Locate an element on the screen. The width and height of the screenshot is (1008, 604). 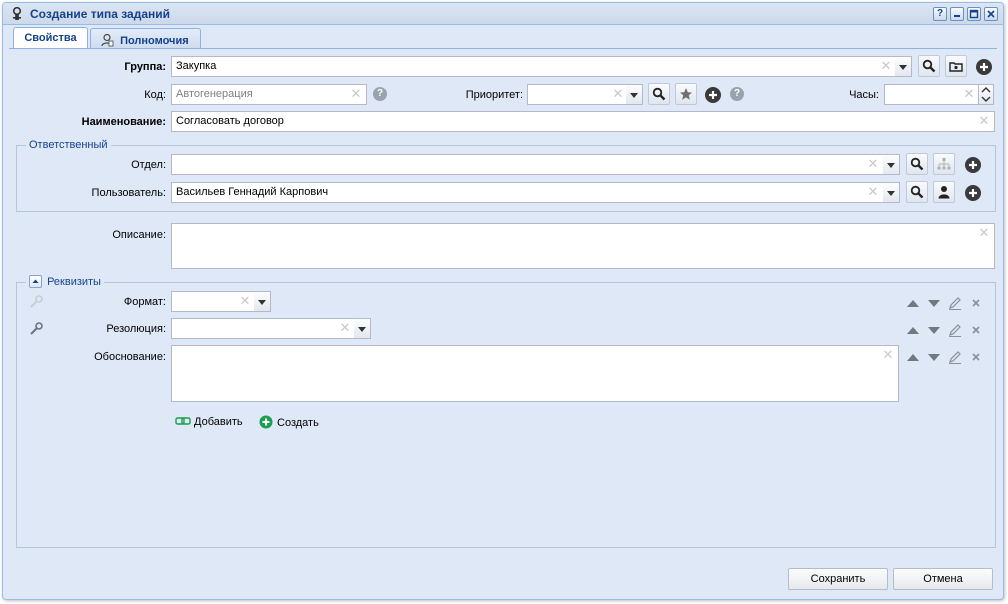
code-placeholder: Автогенерация is located at coordinates (214, 94).